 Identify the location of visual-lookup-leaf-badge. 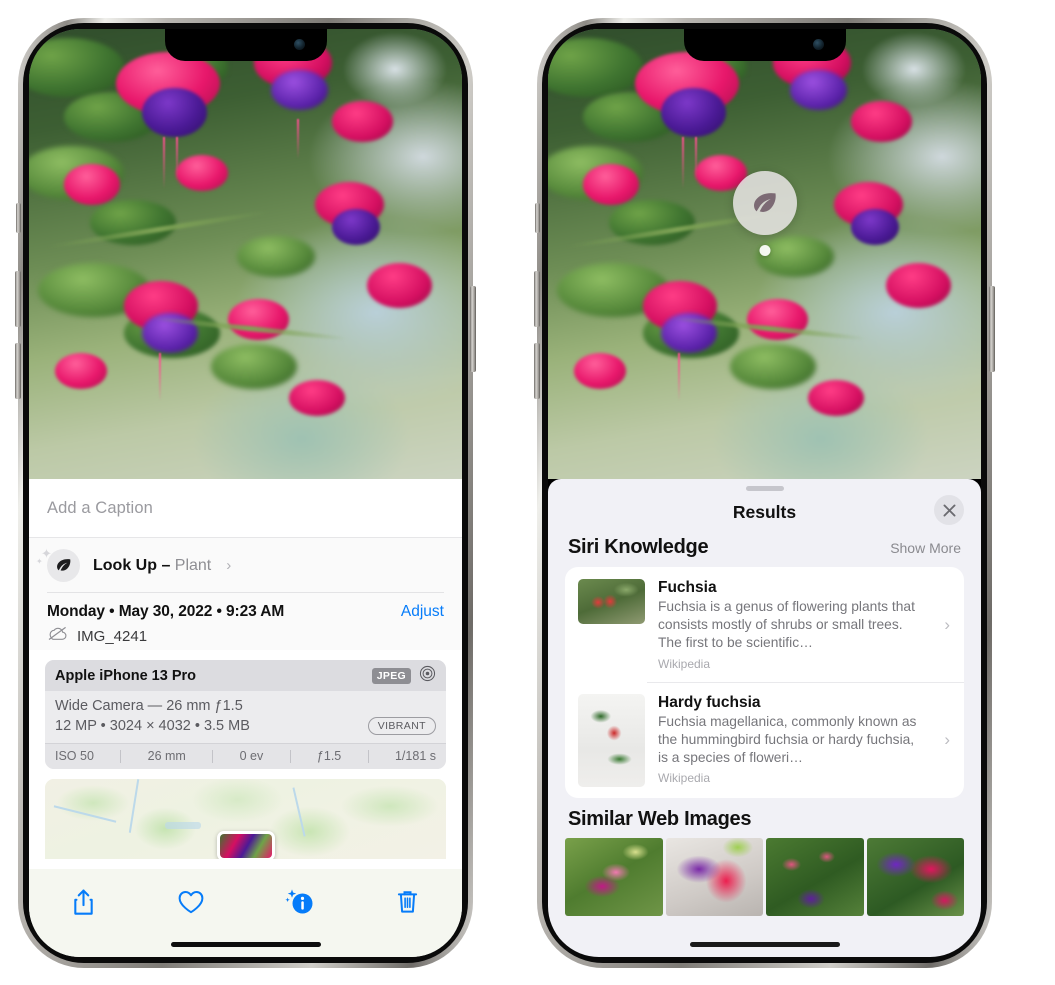
(764, 203).